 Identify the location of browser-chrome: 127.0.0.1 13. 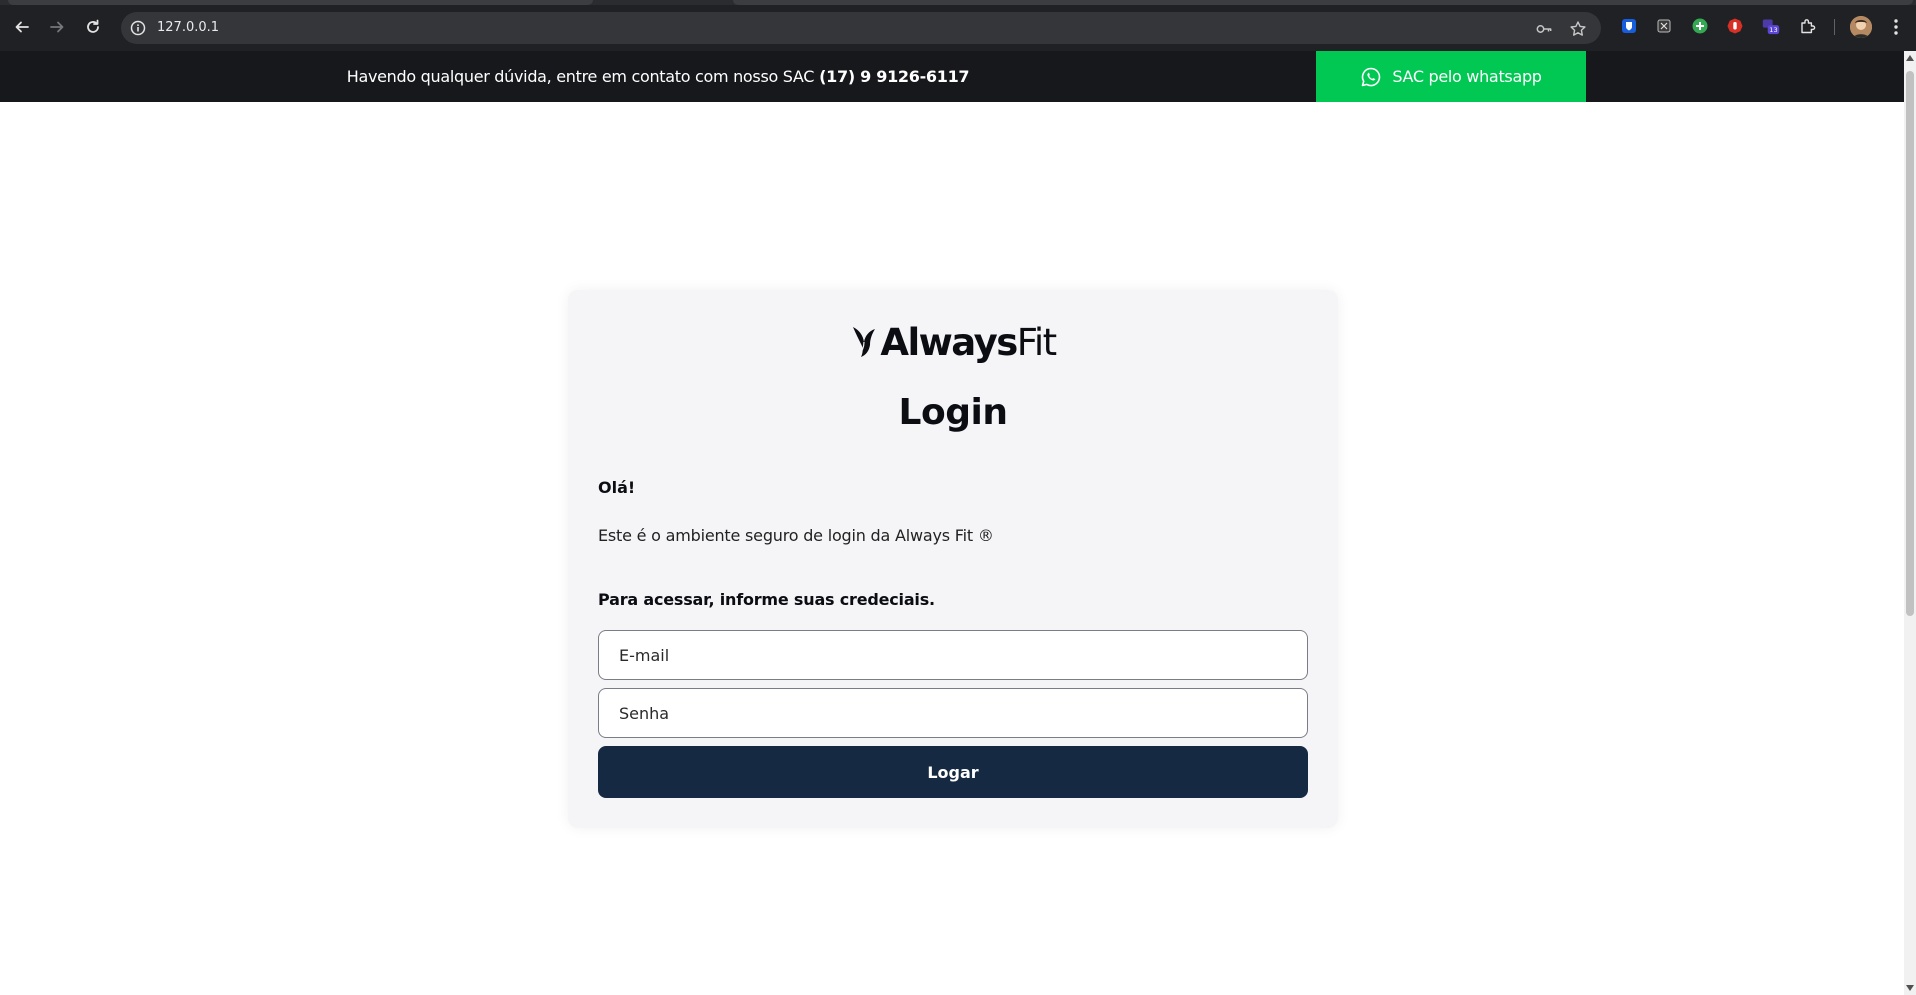
(958, 25).